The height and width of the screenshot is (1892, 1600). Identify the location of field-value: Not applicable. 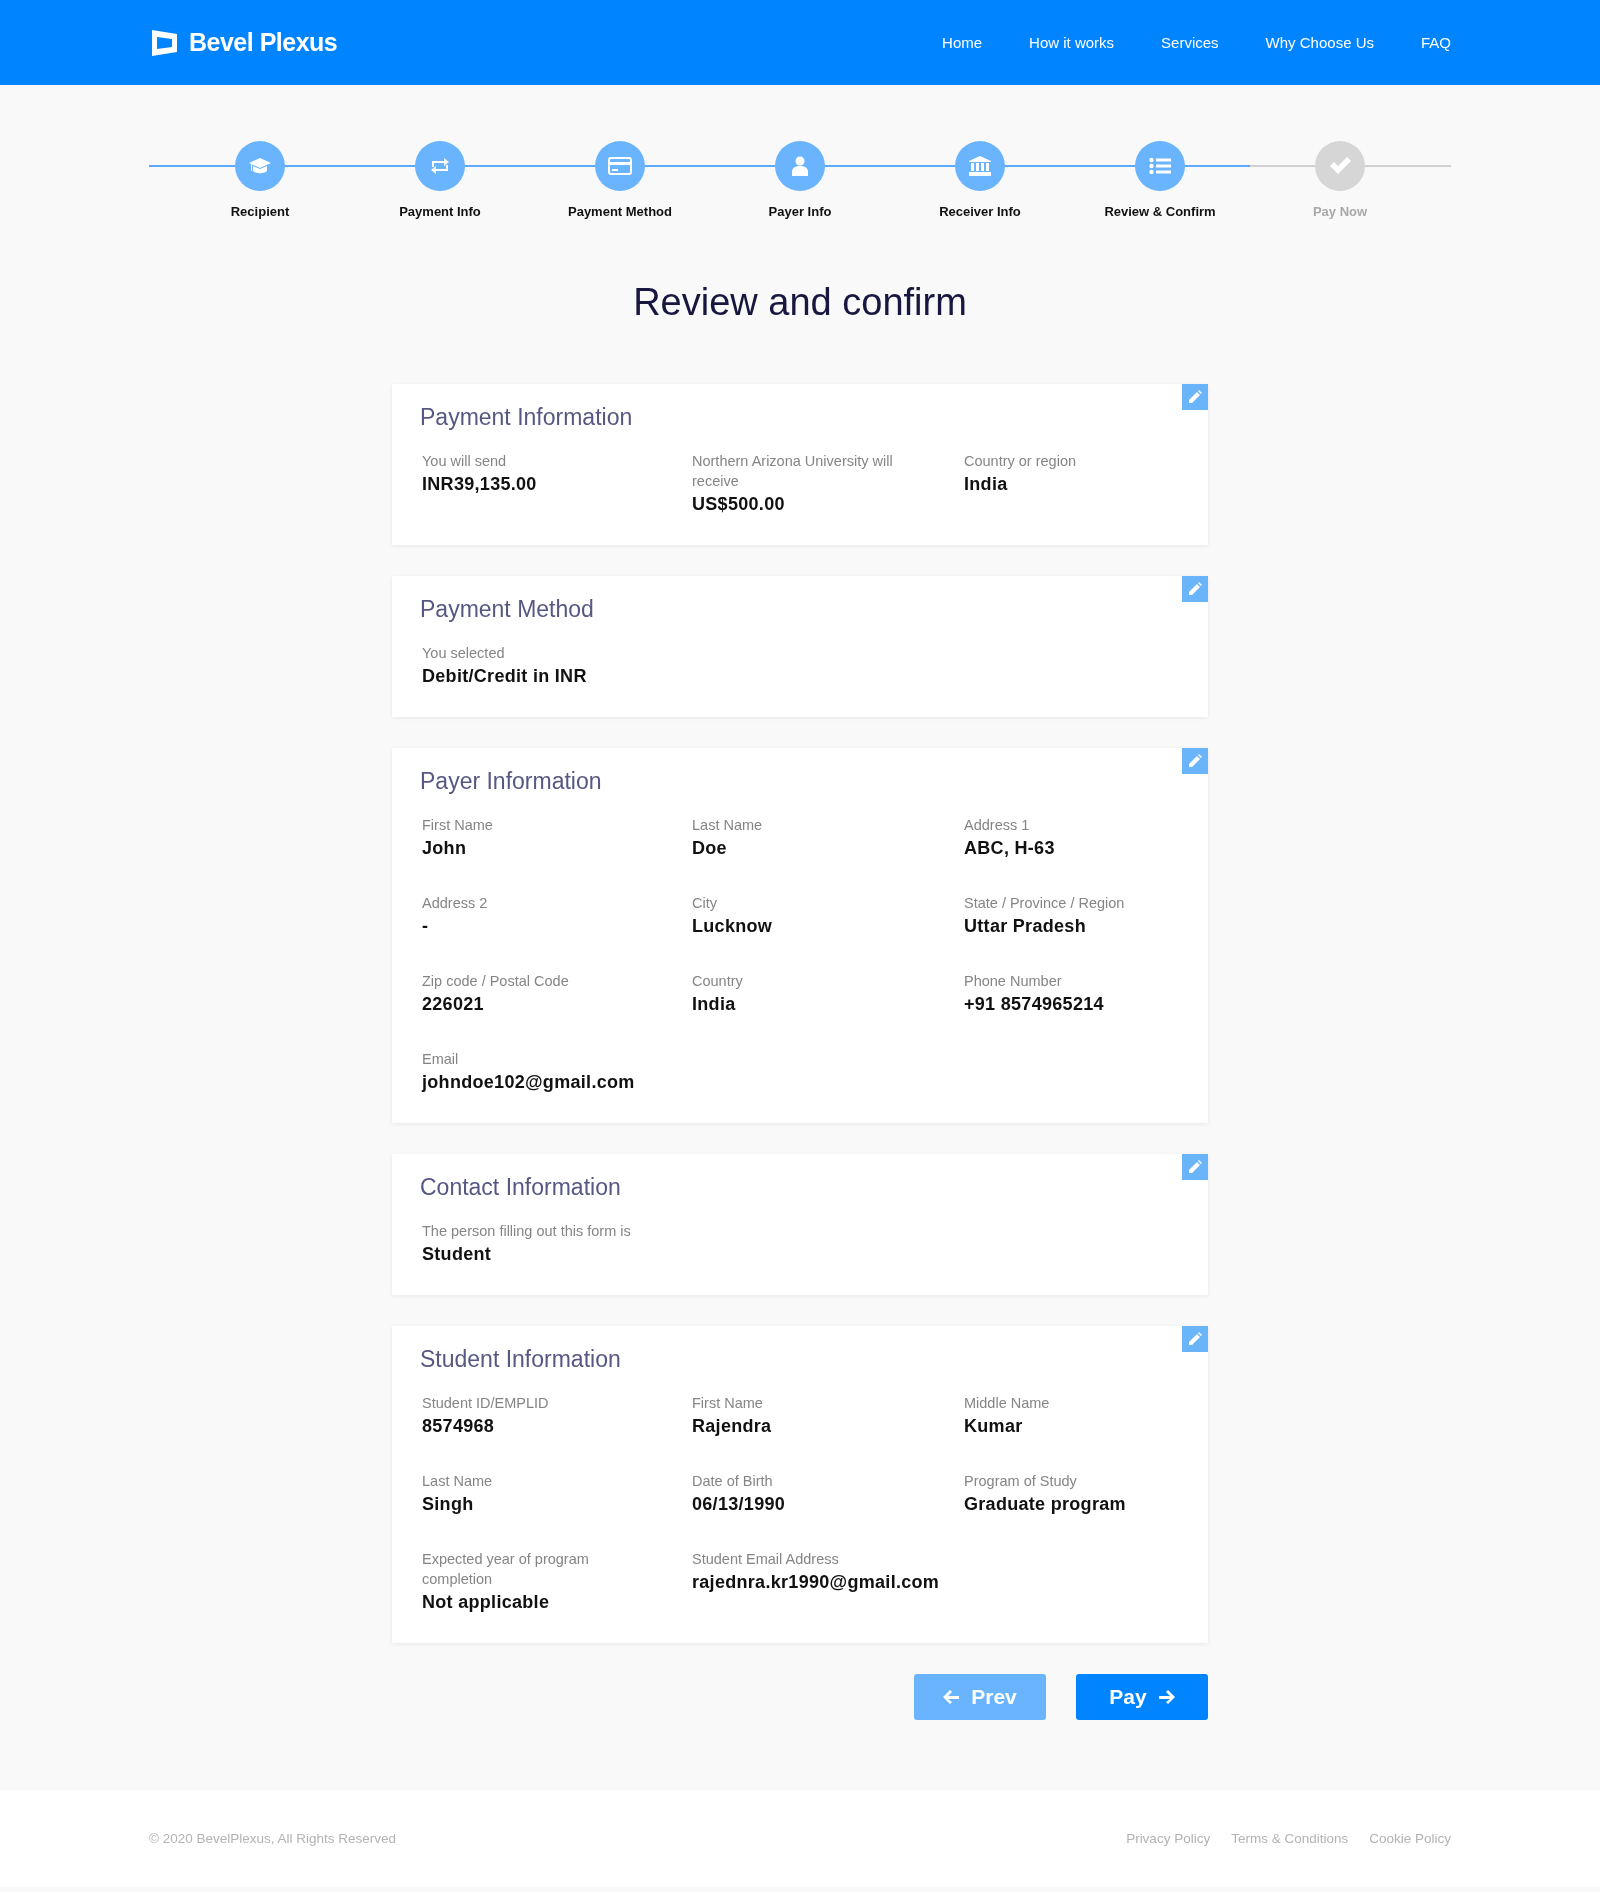
(486, 1602).